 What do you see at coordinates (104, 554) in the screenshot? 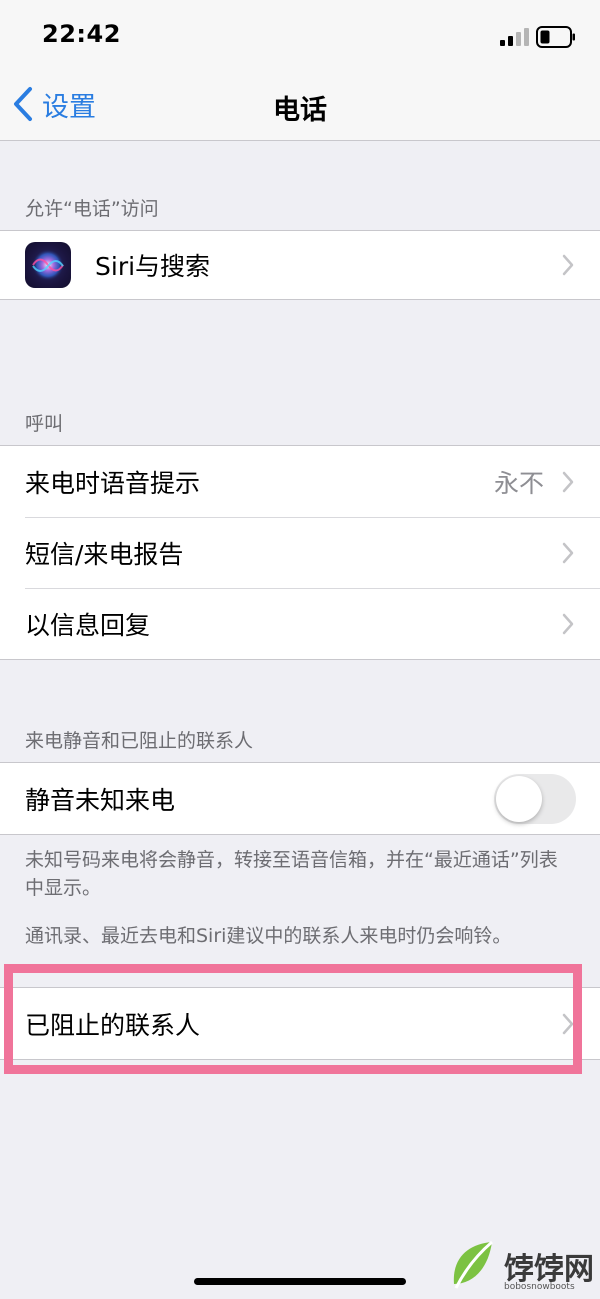
I see `sms-call-reporting-label: 短信/来电报告` at bounding box center [104, 554].